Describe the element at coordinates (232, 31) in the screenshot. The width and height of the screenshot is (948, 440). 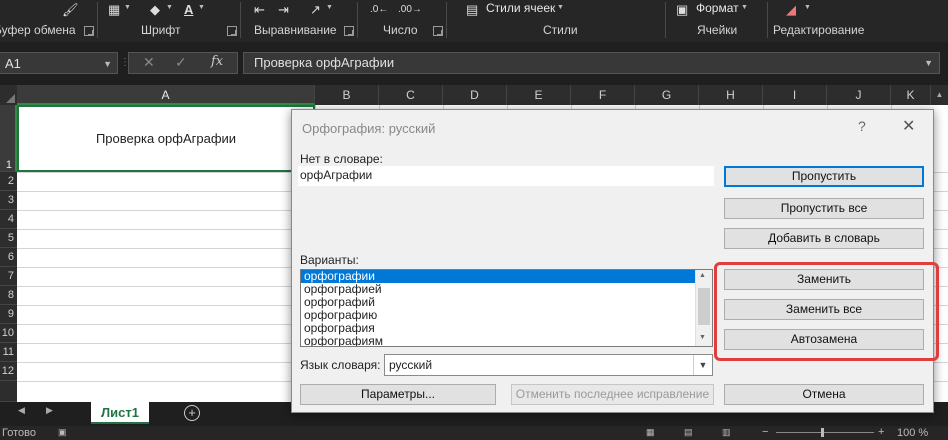
I see `font-launcher-icon` at that location.